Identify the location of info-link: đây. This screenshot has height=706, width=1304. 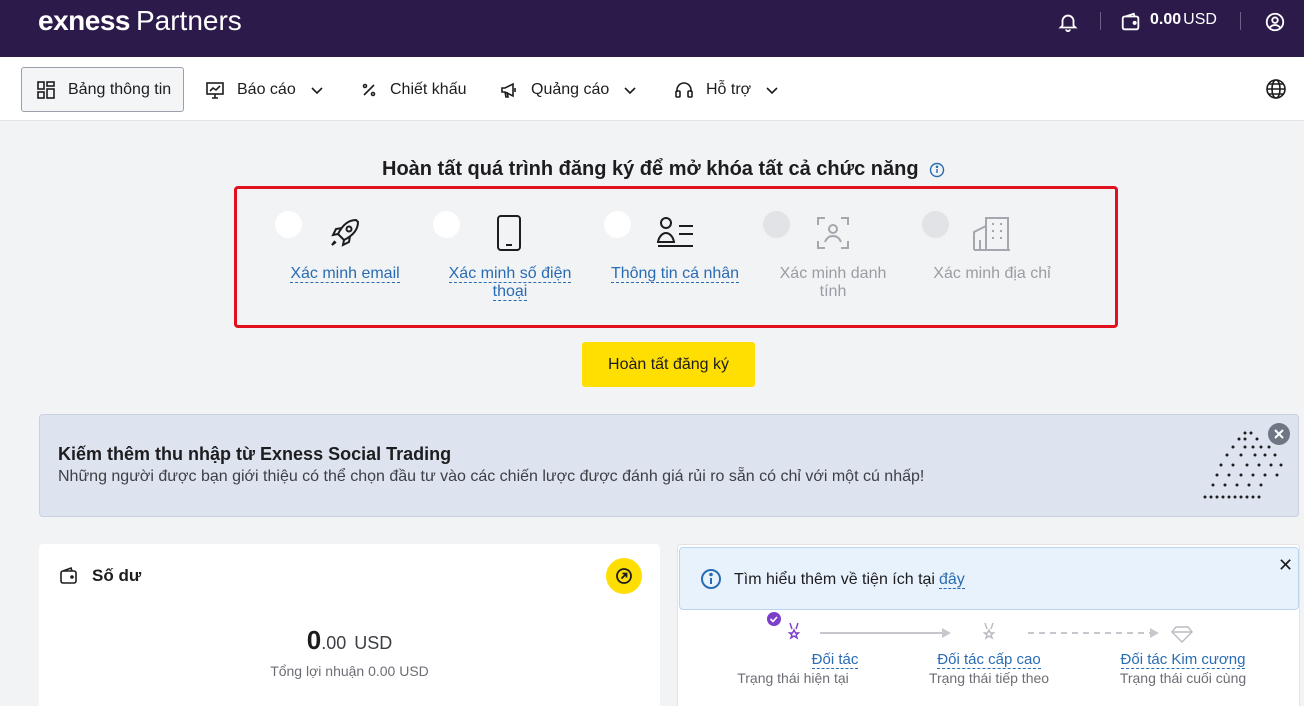
(951, 580).